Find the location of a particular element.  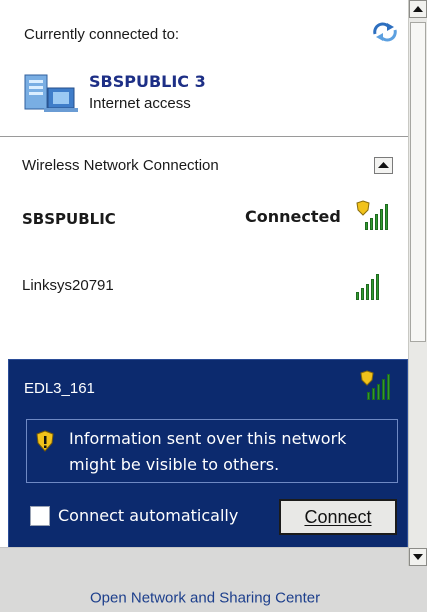

network-name: Linksys20791 is located at coordinates (68, 285).